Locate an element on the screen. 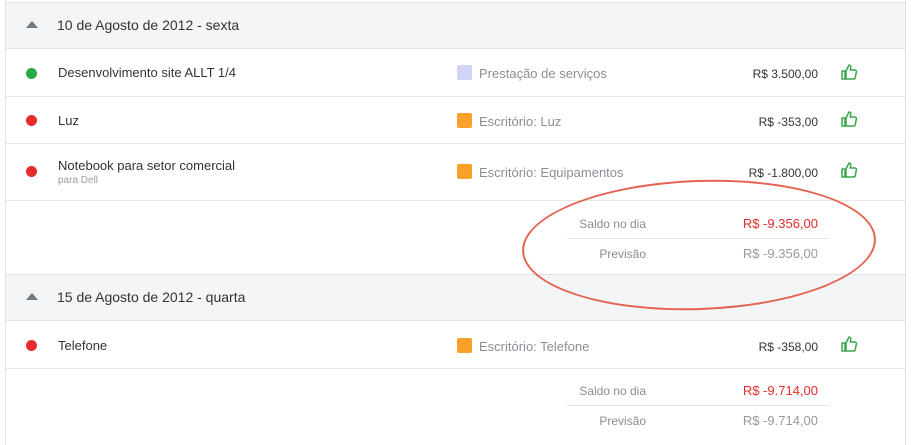 Image resolution: width=911 pixels, height=445 pixels. category-label: Escritório: Telefone is located at coordinates (534, 346).